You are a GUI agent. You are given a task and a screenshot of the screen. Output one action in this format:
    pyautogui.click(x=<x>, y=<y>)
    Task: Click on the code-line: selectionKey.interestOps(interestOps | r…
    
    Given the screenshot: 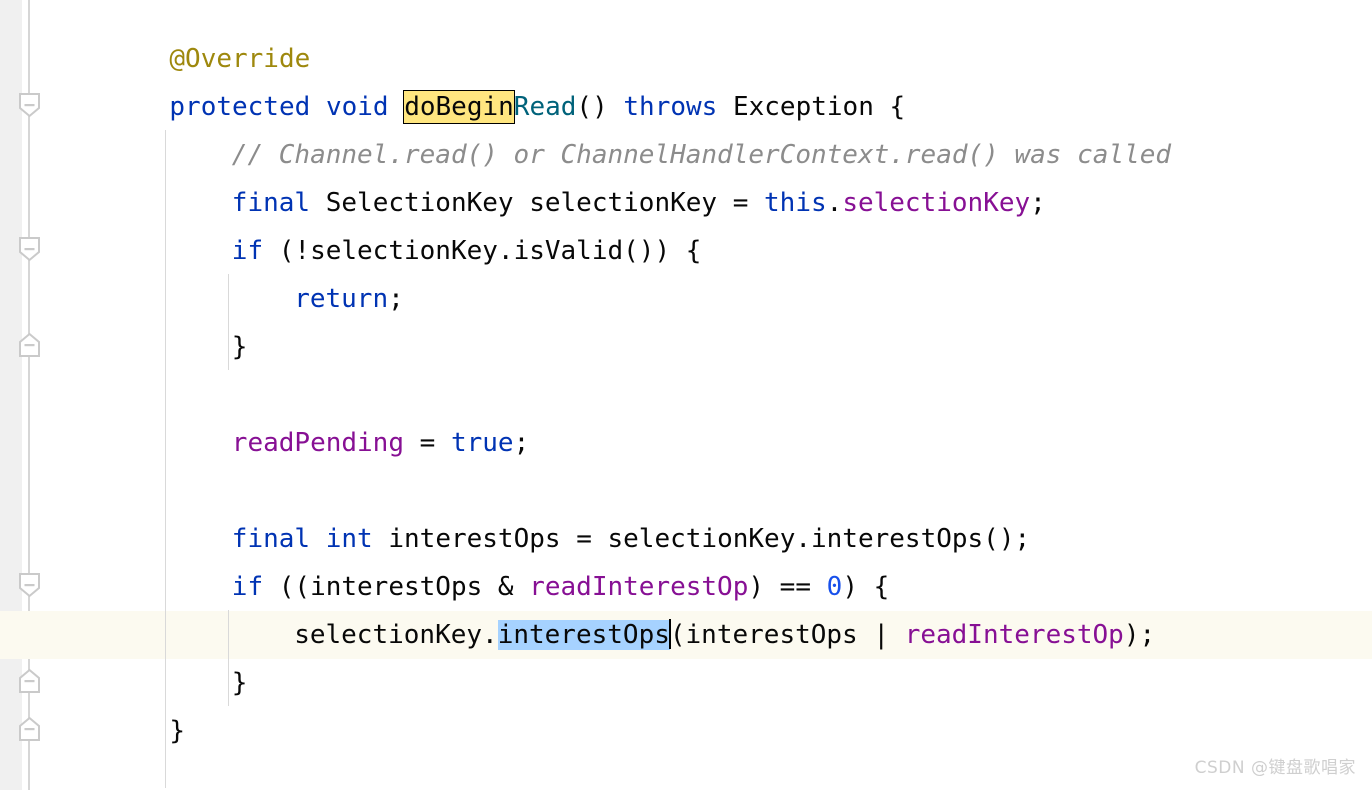 What is the action you would take?
    pyautogui.click(x=724, y=635)
    